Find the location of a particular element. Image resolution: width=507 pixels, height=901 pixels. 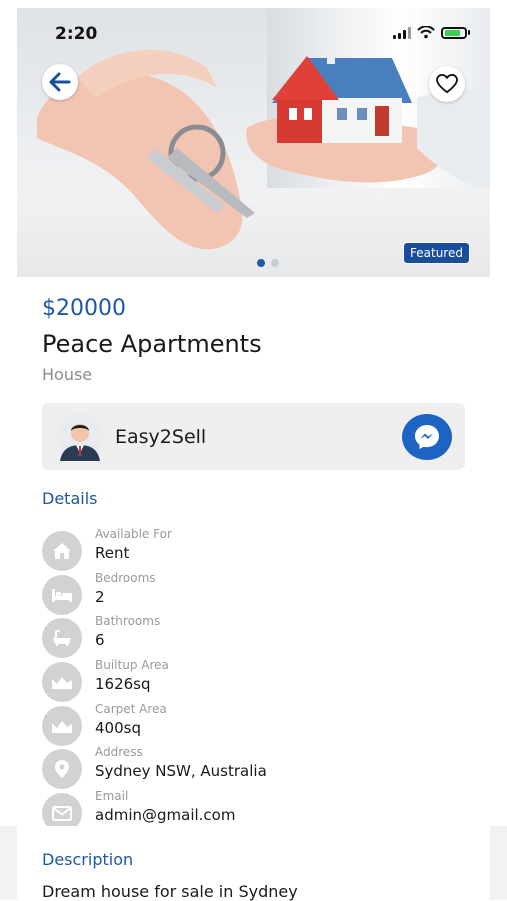

detail-available-for: Available For Rent is located at coordinates (252, 549).